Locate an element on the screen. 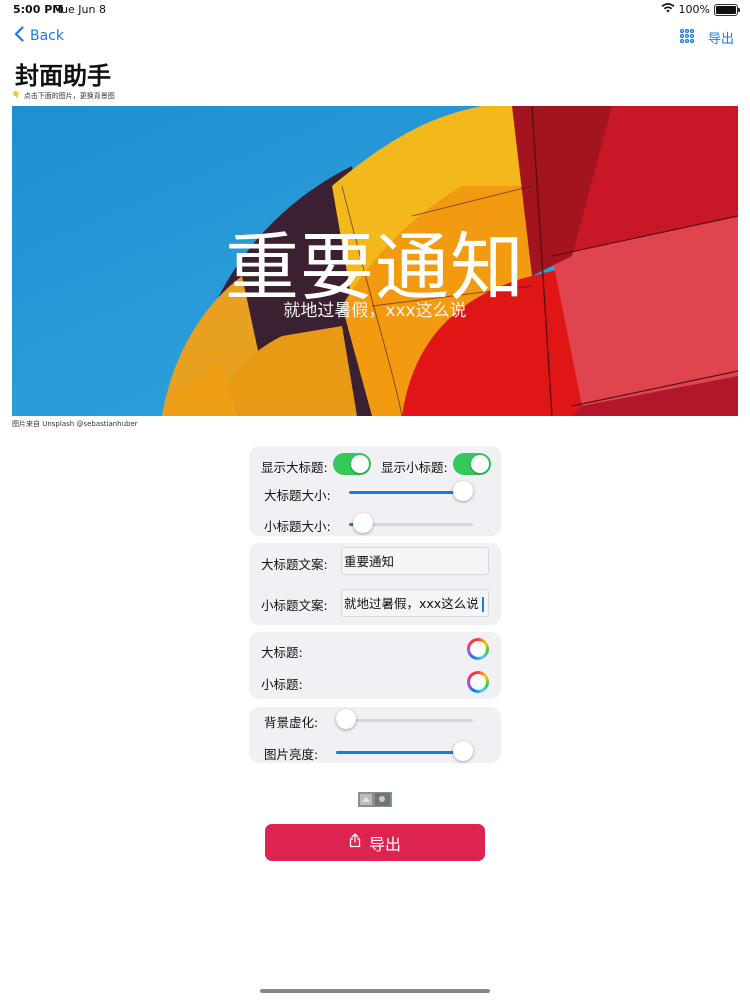 This screenshot has width=750, height=1000. share-icon is located at coordinates (355, 842).